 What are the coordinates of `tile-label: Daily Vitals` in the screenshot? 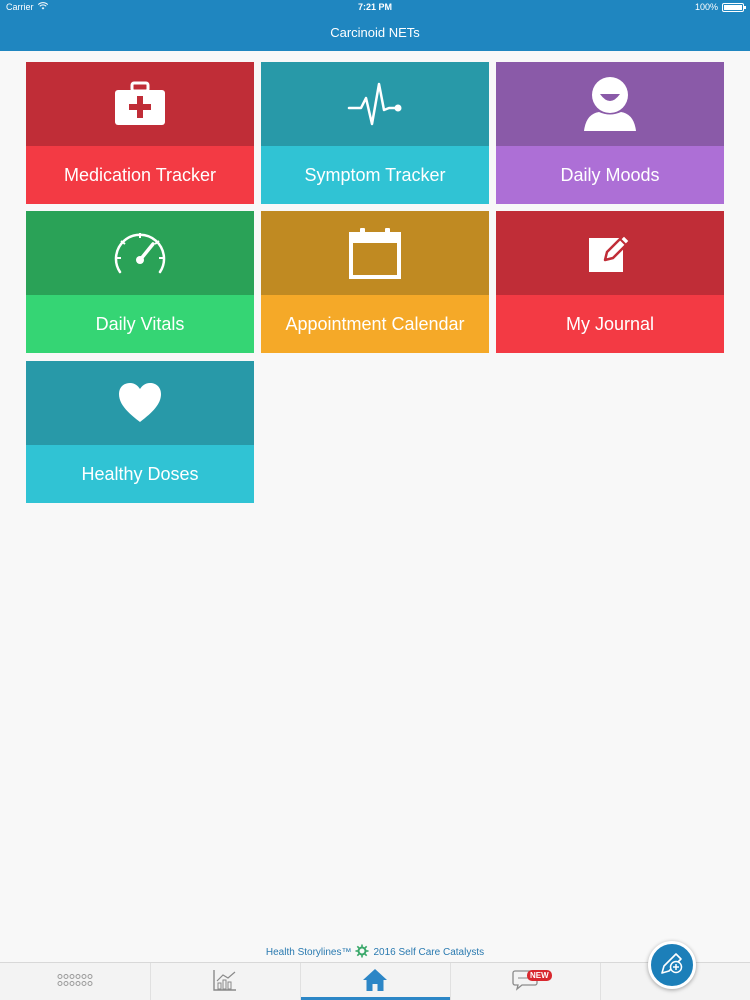 It's located at (140, 323).